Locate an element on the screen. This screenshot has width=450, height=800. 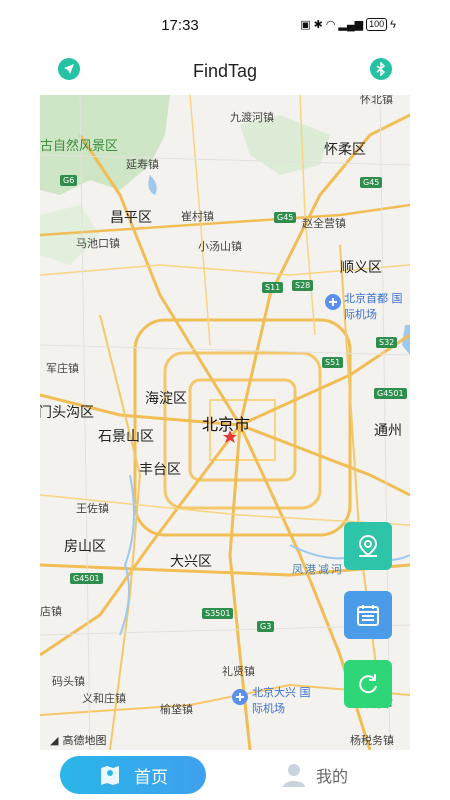
map-attribution: ◢ 高德地图 is located at coordinates (78, 741).